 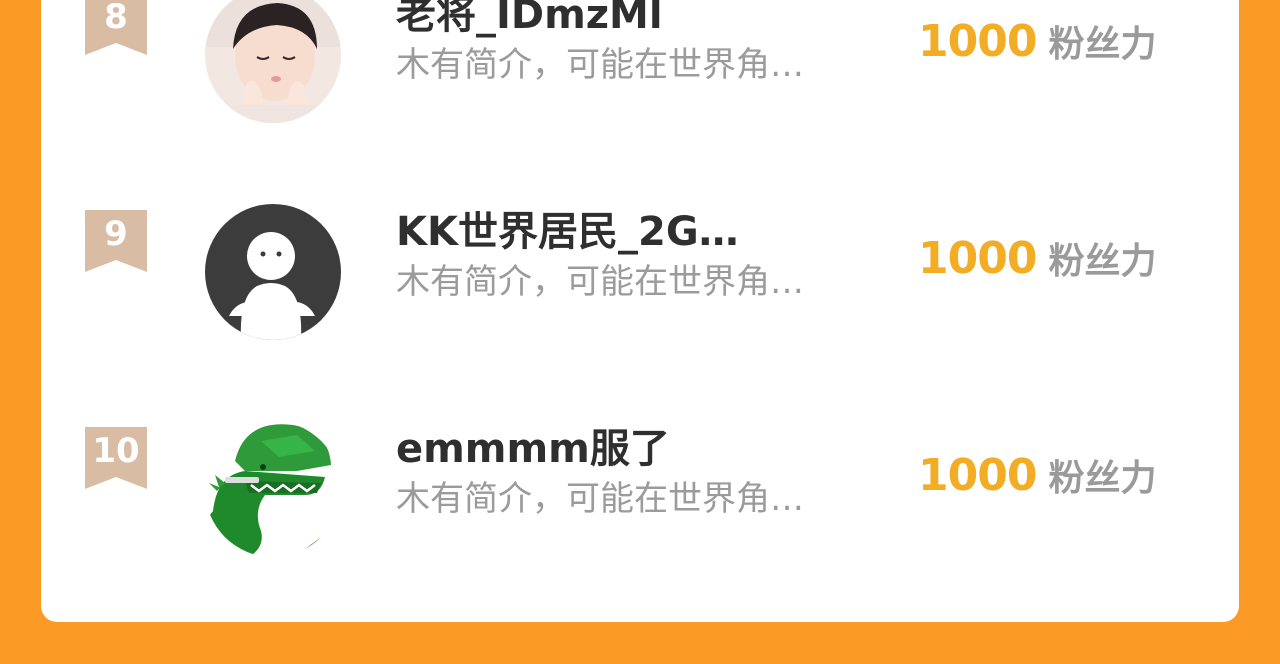 I want to click on girl-photo-avatar-icon, so click(x=273, y=61).